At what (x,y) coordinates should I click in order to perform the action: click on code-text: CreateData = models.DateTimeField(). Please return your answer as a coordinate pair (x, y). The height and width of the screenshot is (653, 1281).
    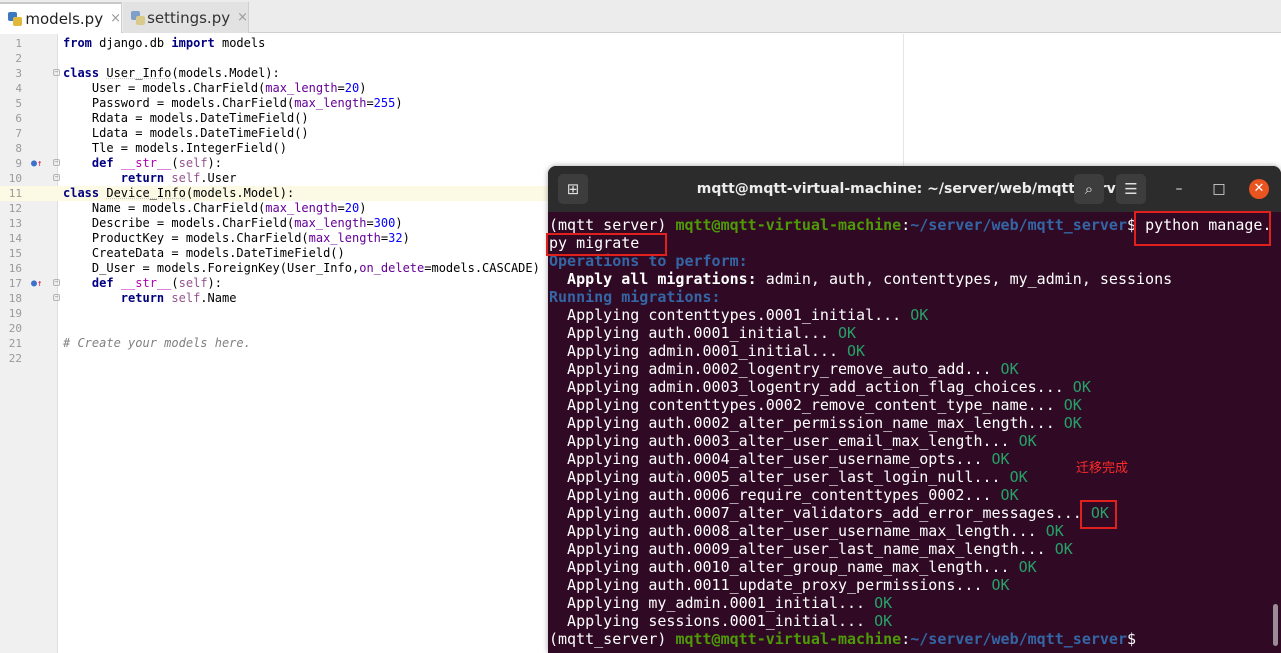
    Looking at the image, I should click on (204, 253).